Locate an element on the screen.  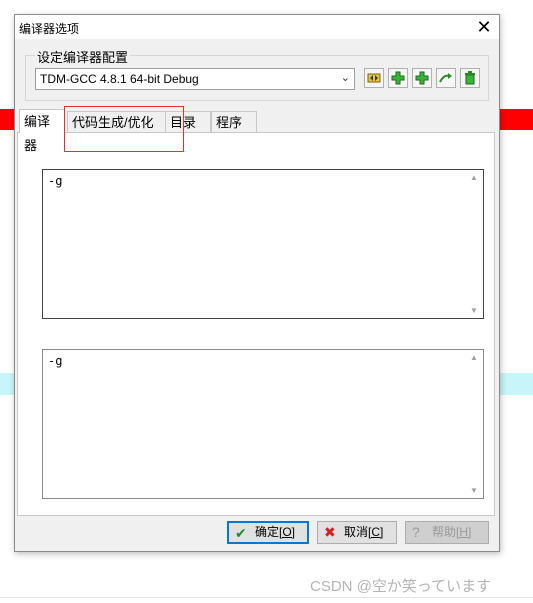
tab-compiler: 编译器 is located at coordinates (42, 131).